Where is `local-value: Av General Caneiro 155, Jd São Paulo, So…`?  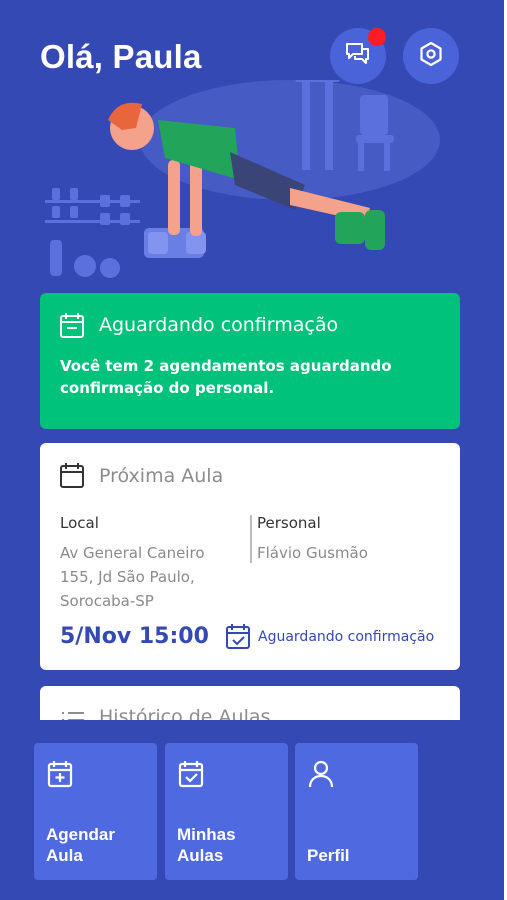
local-value: Av General Caneiro 155, Jd São Paulo, So… is located at coordinates (132, 577).